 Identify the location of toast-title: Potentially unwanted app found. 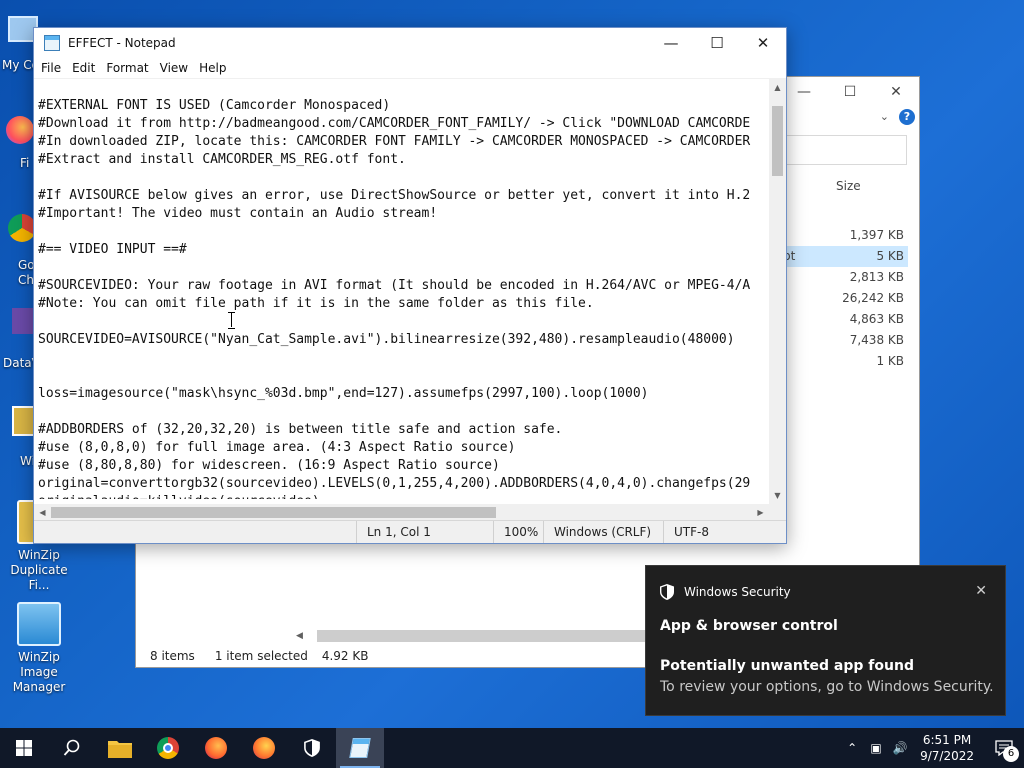
(787, 666).